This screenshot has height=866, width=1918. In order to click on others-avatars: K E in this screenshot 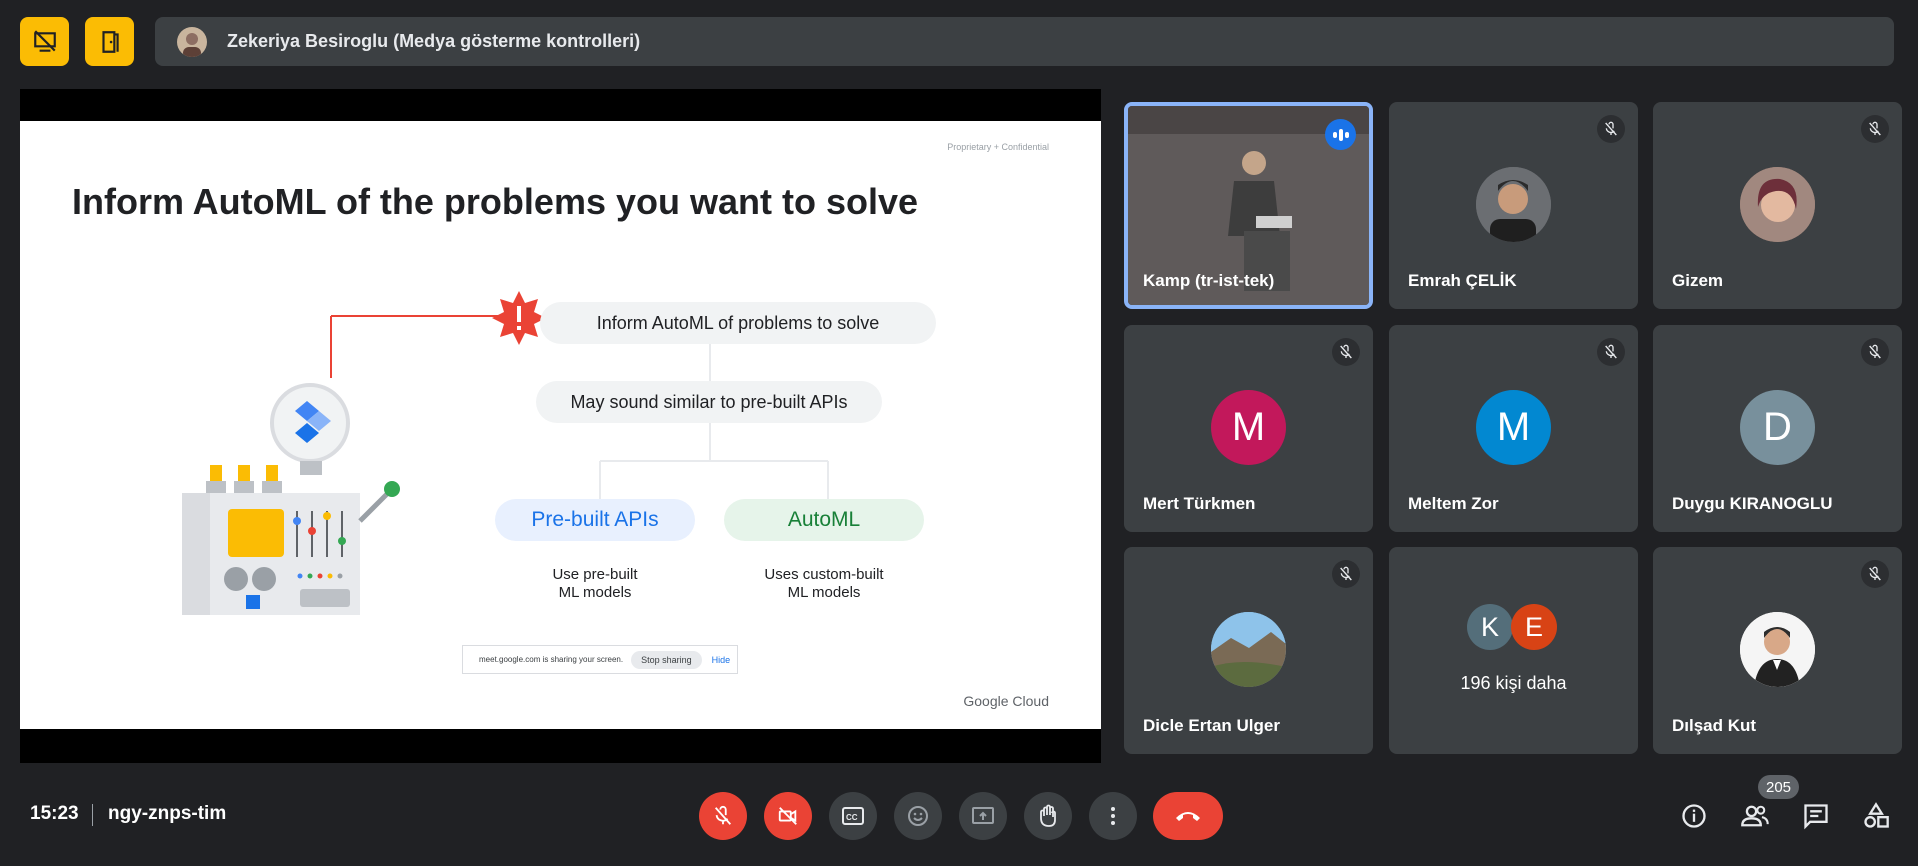, I will do `click(1512, 627)`.